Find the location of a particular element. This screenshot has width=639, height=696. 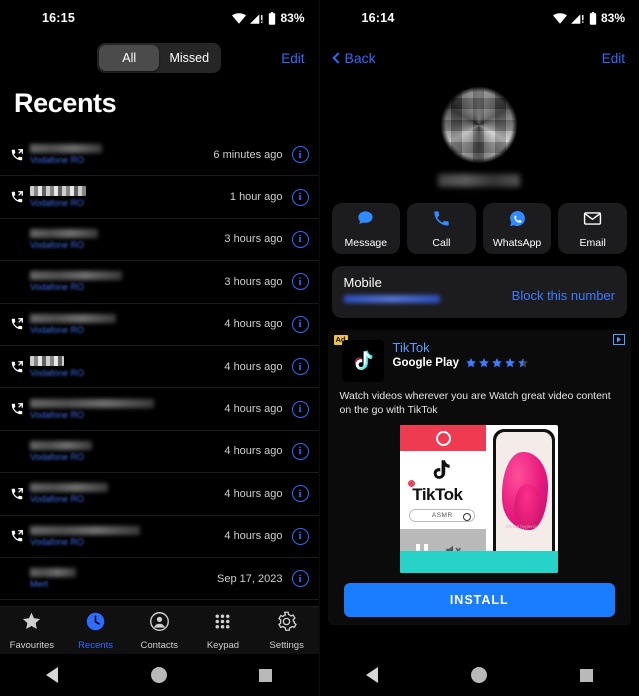

ad-store-row: Google Play is located at coordinates (461, 363).